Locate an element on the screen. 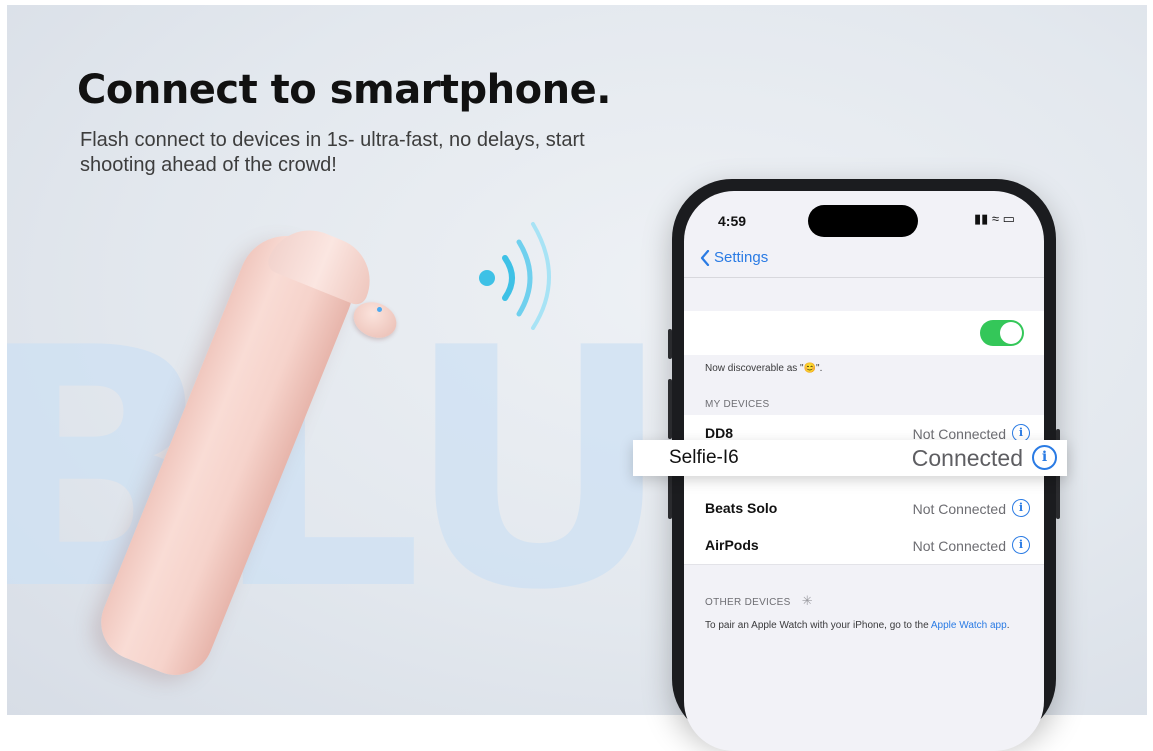 The height and width of the screenshot is (751, 1153). status-time: 4:59 is located at coordinates (732, 221).